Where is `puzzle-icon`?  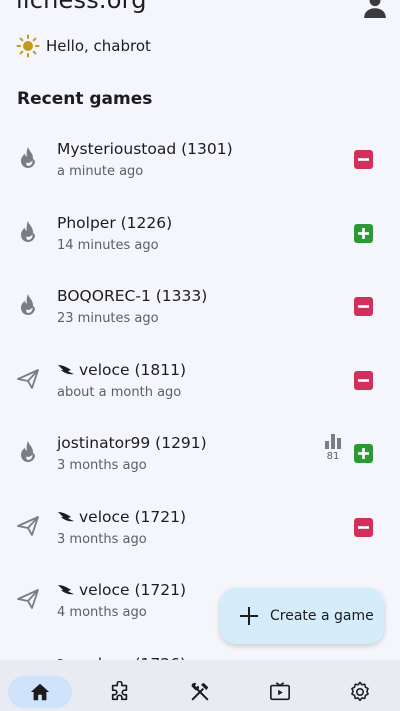
puzzle-icon is located at coordinates (119, 690).